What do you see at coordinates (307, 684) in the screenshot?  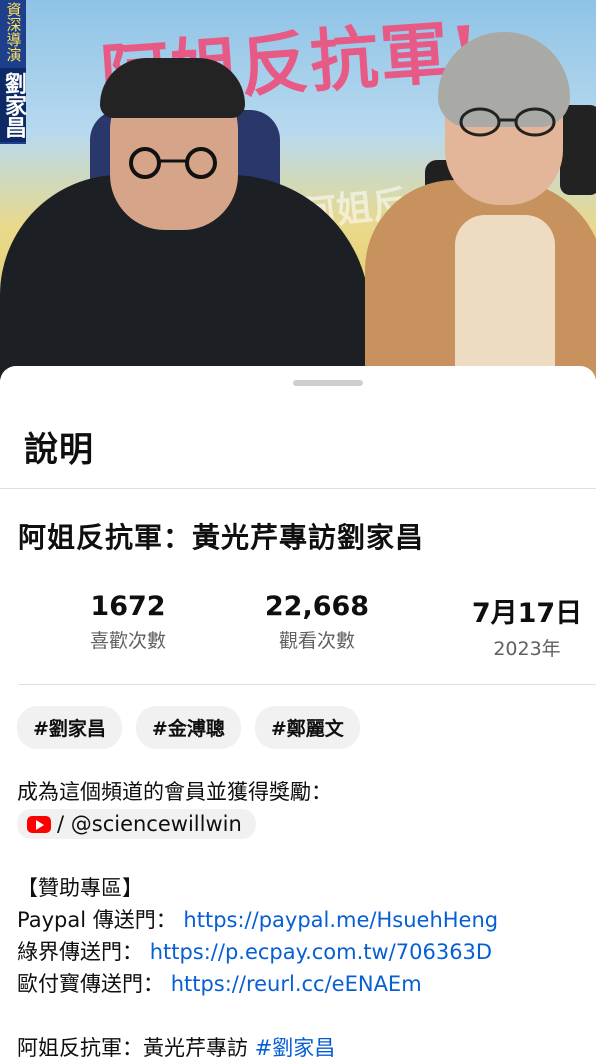 I see `stats-divider` at bounding box center [307, 684].